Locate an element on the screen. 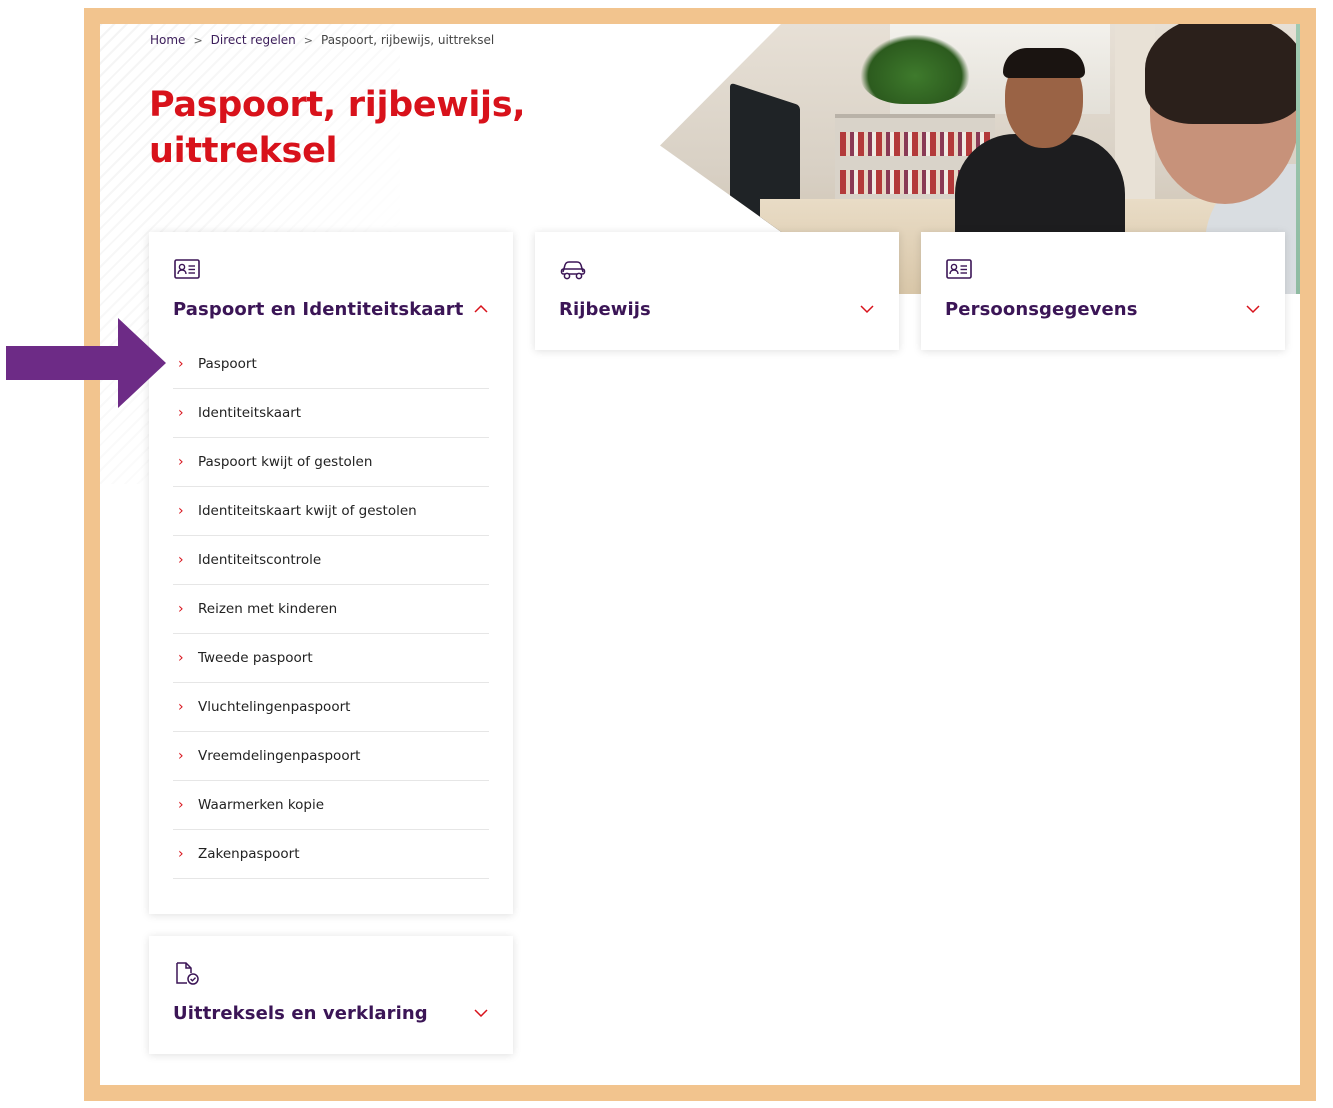  submenu-item-label: Tweede paspoort is located at coordinates (255, 658).